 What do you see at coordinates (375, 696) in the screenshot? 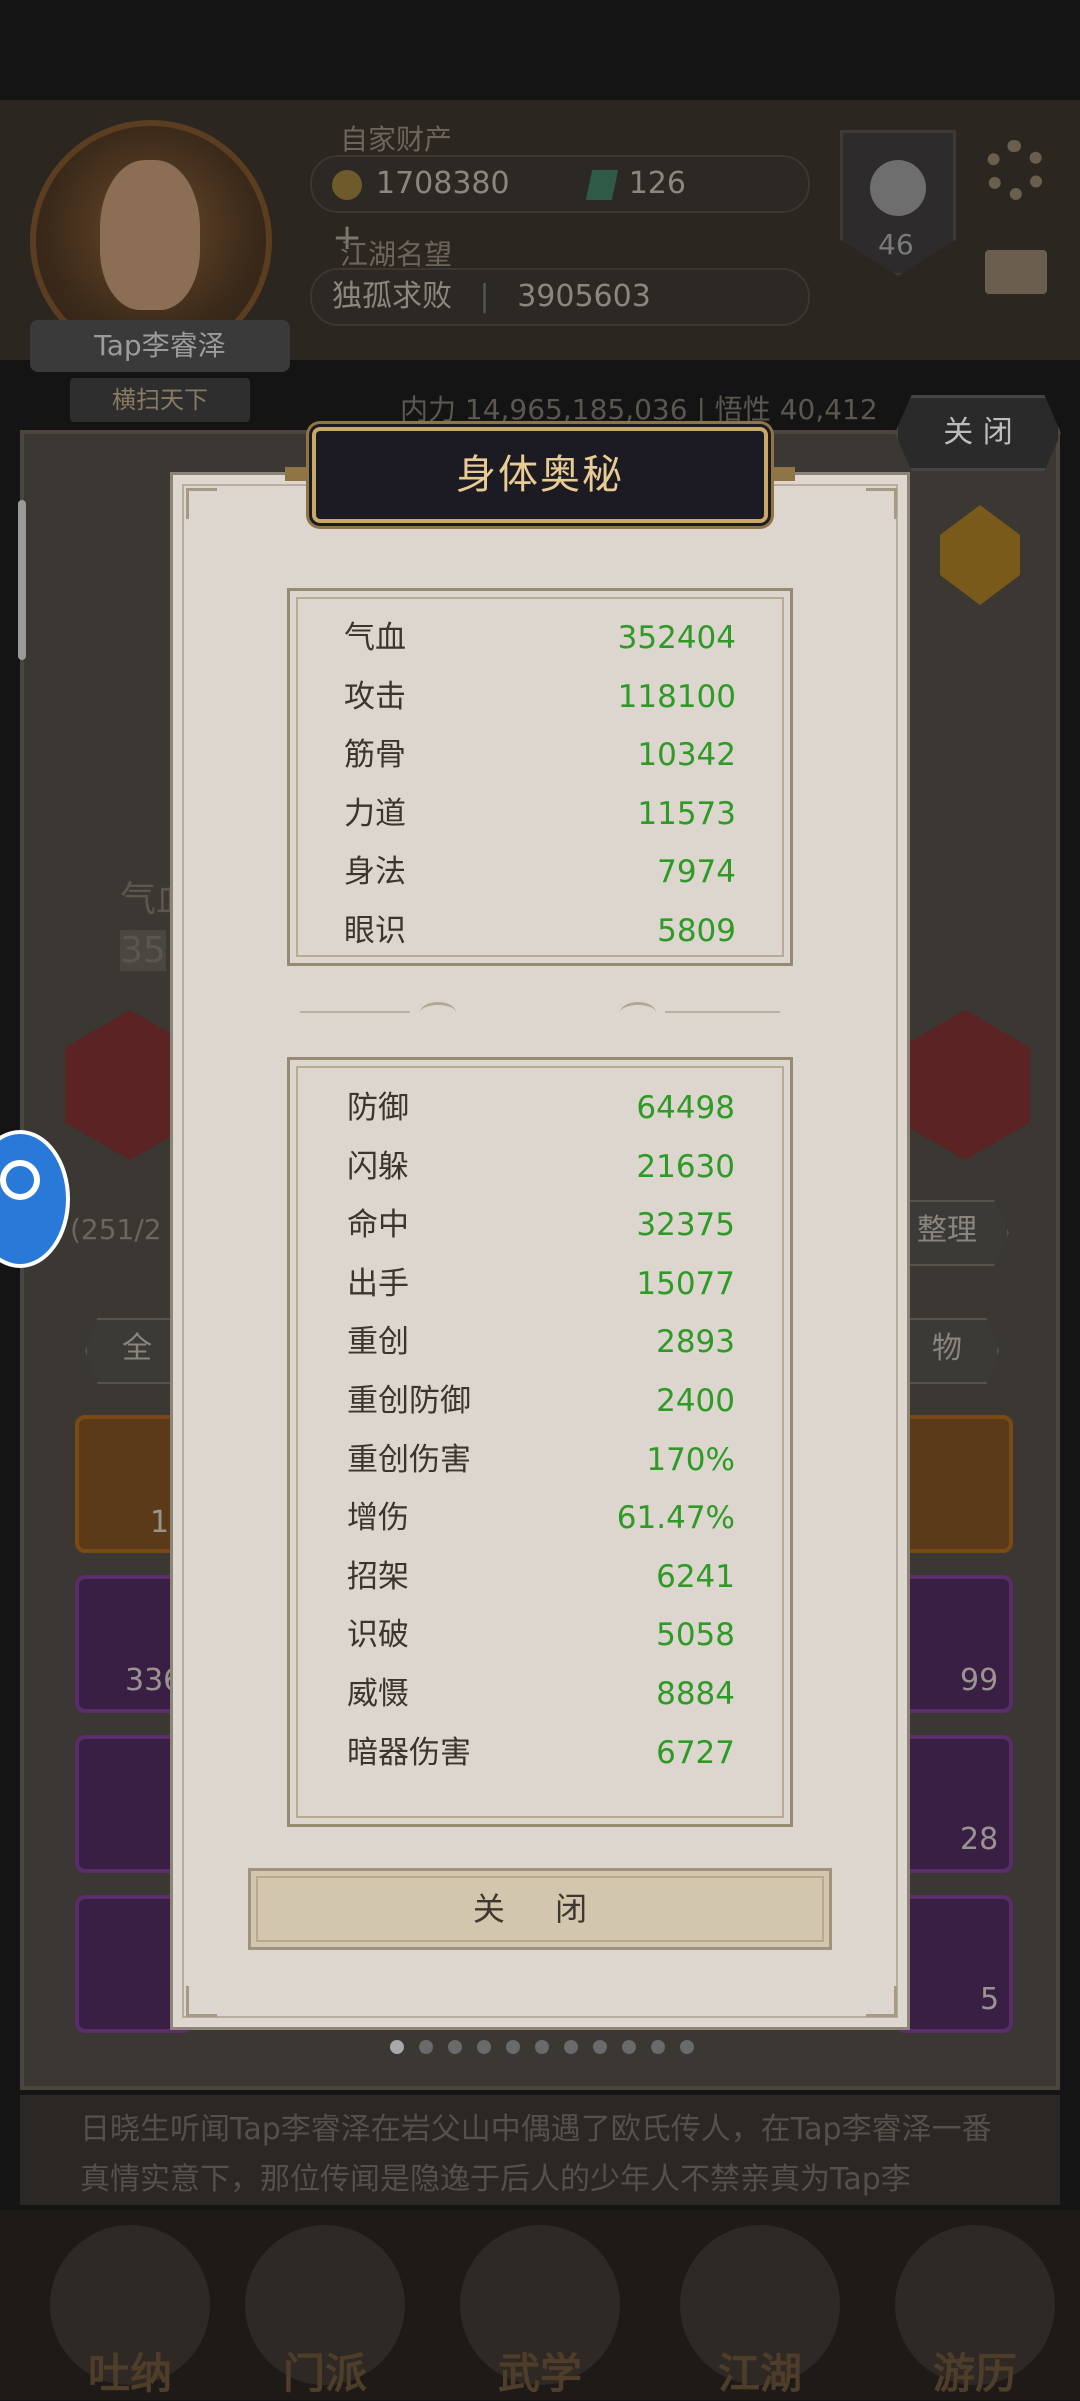
I see `stat-label: 攻击` at bounding box center [375, 696].